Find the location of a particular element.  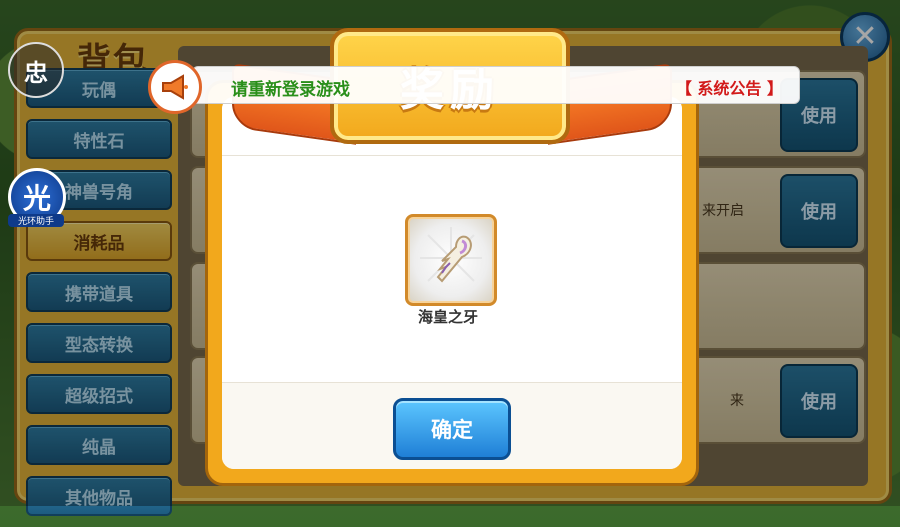

helper-button: 忠 is located at coordinates (36, 70).